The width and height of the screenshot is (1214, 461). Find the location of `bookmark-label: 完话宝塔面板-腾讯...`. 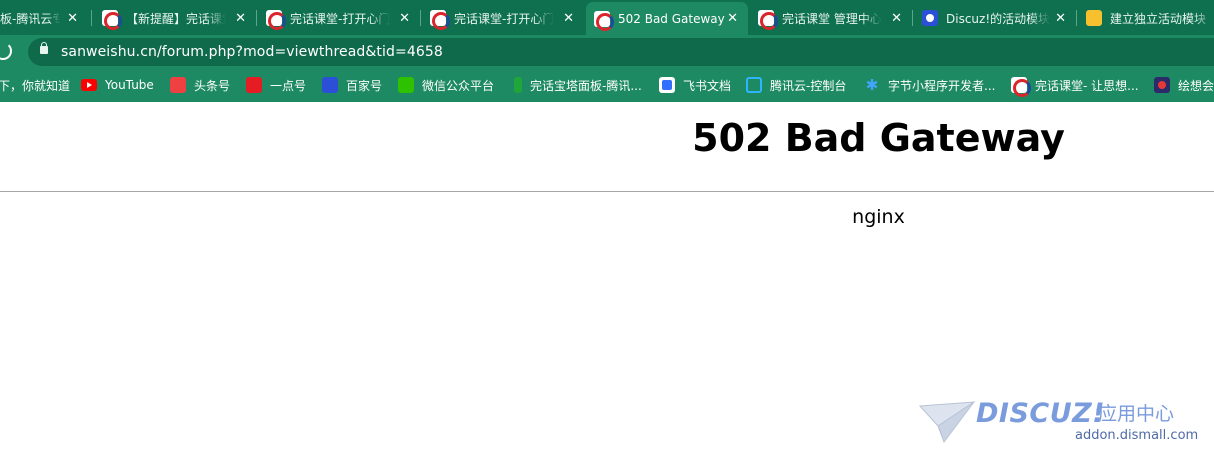

bookmark-label: 完话宝塔面板-腾讯... is located at coordinates (586, 85).